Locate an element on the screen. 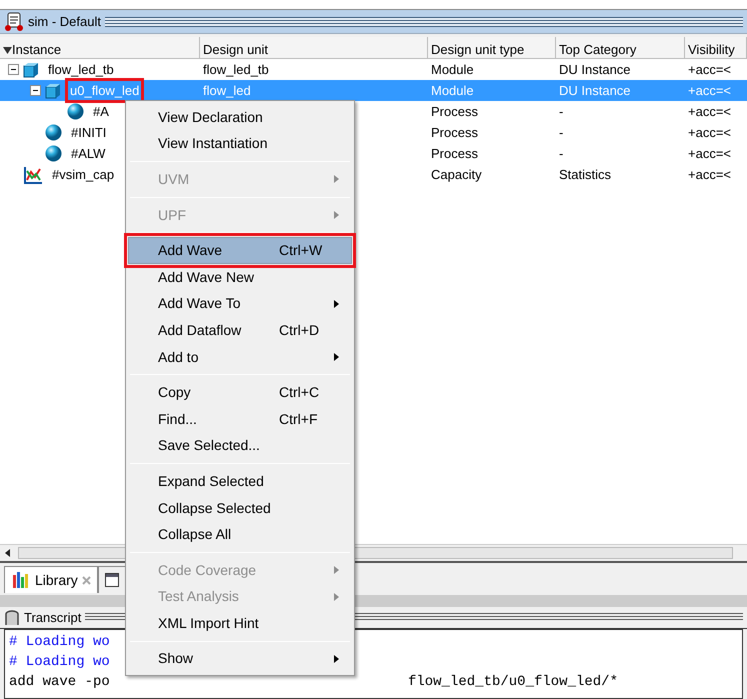  menu-item: Add Dataflow Ctrl+D is located at coordinates (240, 330).